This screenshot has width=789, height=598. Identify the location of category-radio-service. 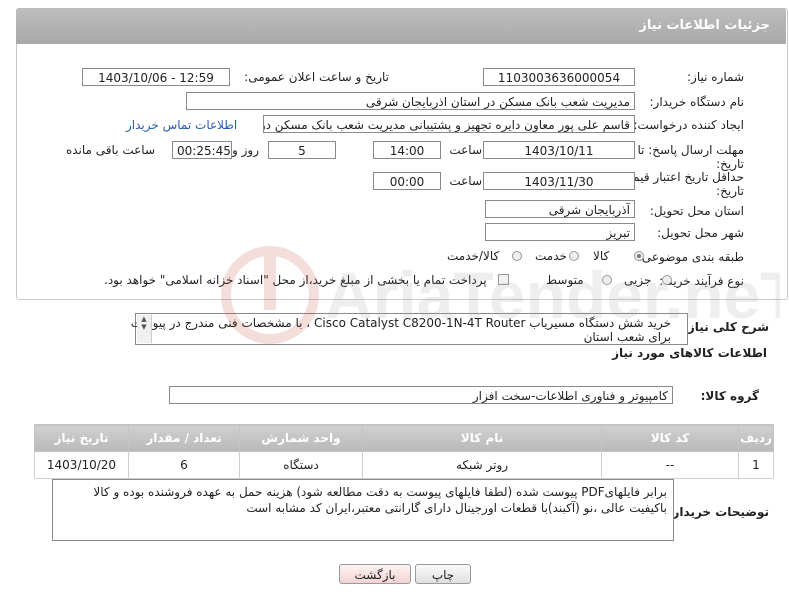
(574, 256).